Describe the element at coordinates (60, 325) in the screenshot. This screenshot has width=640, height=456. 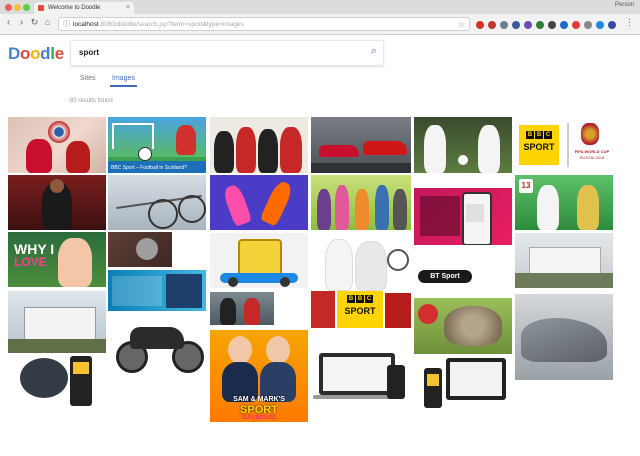
I see `building-image` at that location.